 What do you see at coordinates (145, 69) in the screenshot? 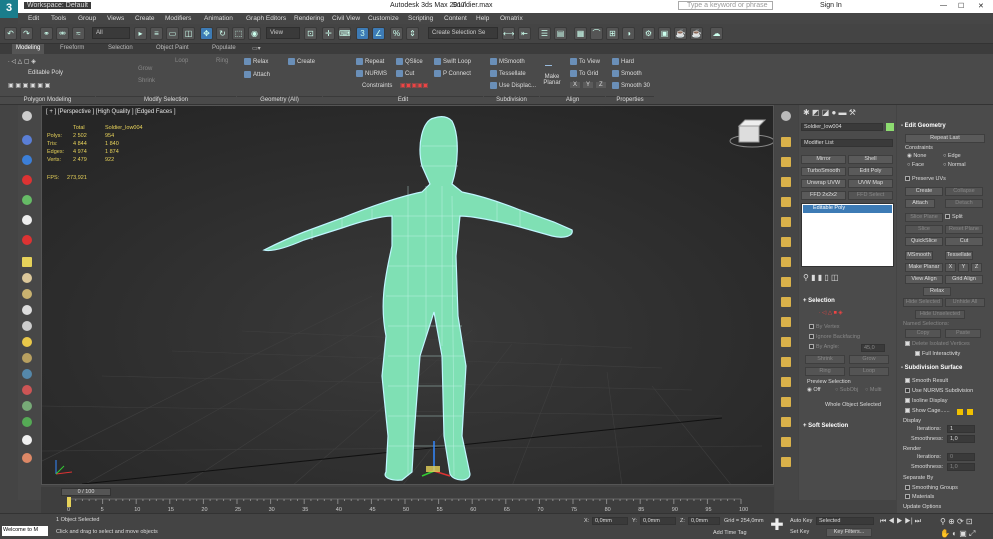
I see `grow-button: Grow` at bounding box center [145, 69].